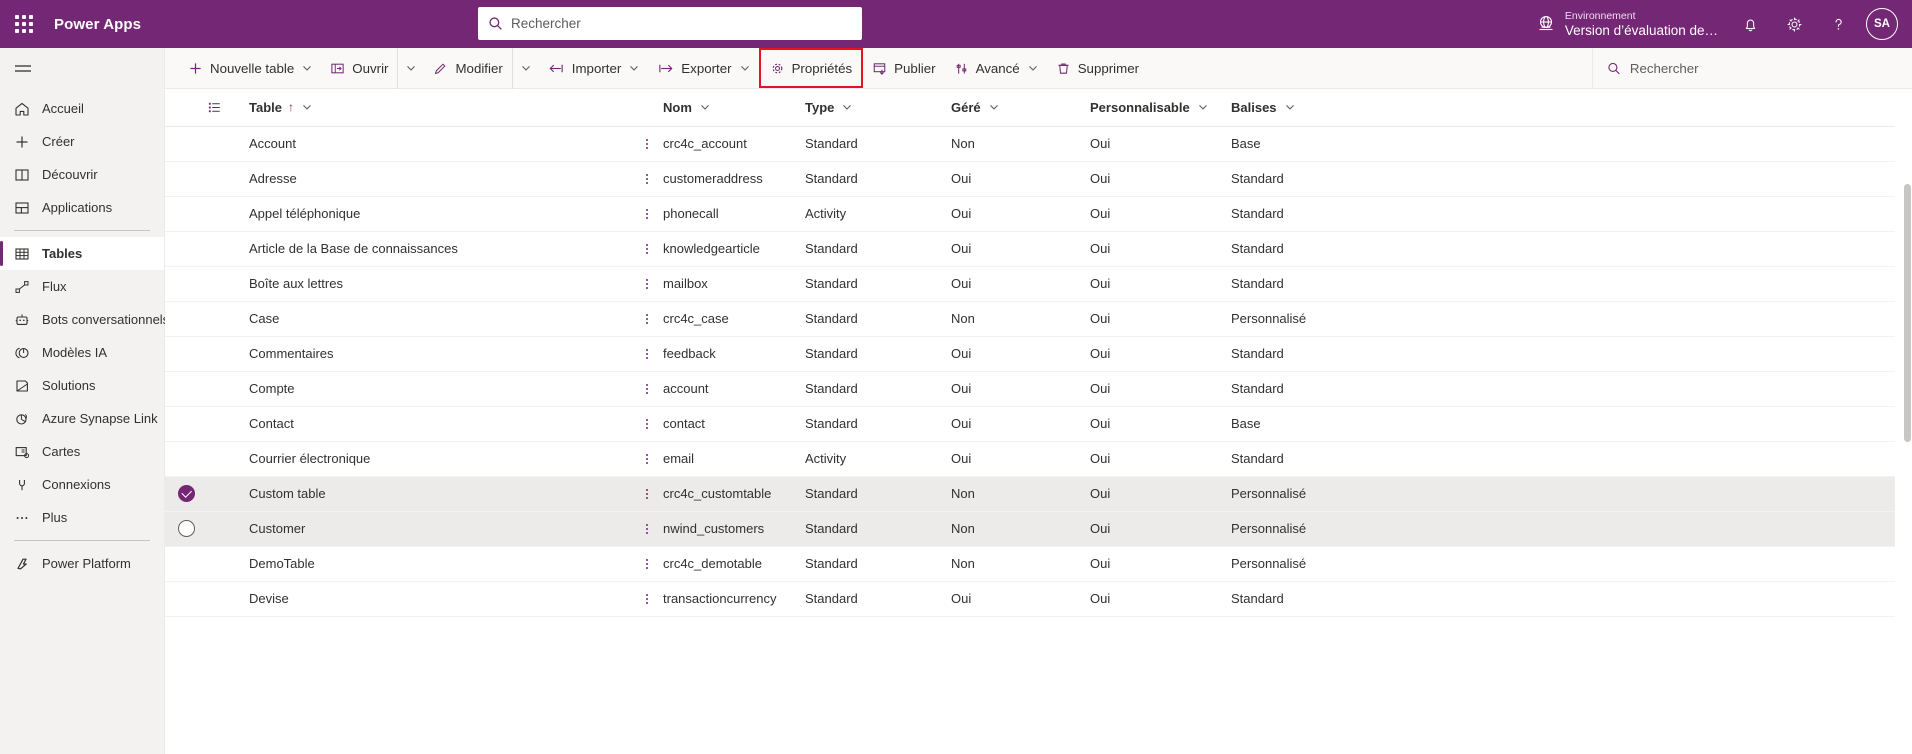  Describe the element at coordinates (440, 459) in the screenshot. I see `cell-table-name: Courrier électronique` at that location.